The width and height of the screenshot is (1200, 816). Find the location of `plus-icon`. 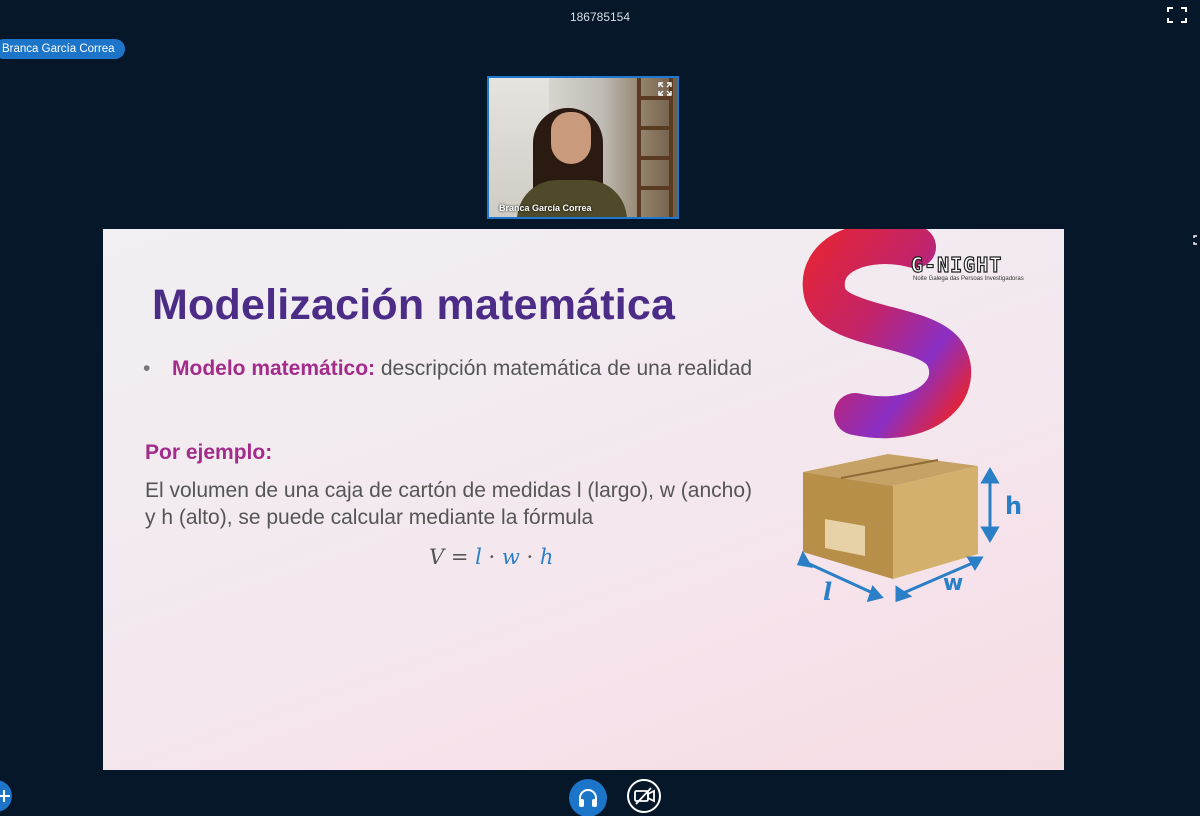

plus-icon is located at coordinates (5, 796).